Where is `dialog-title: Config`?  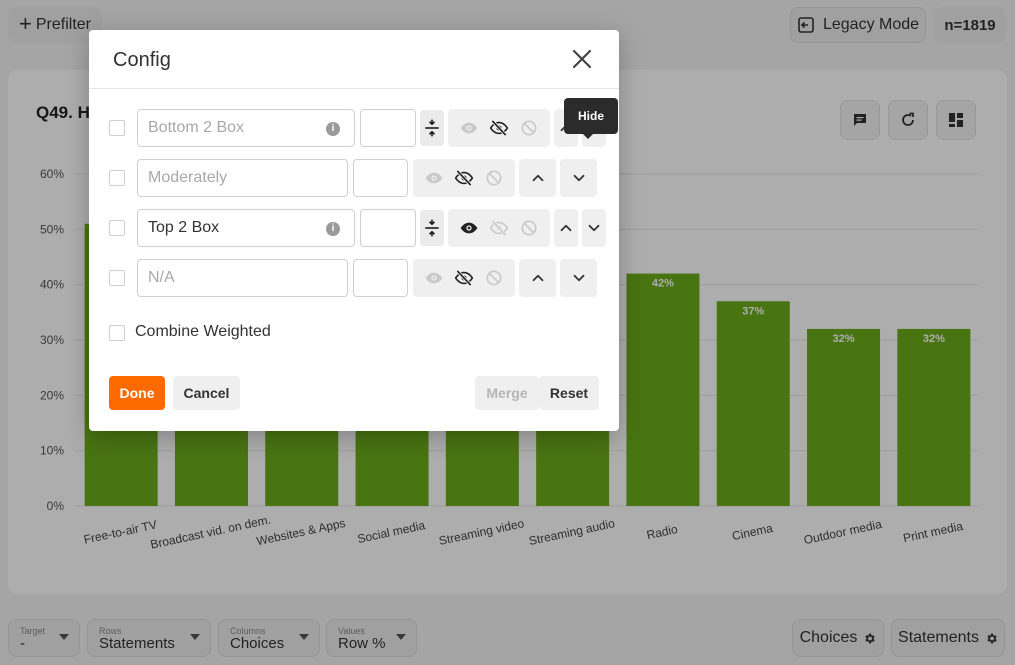
dialog-title: Config is located at coordinates (142, 60).